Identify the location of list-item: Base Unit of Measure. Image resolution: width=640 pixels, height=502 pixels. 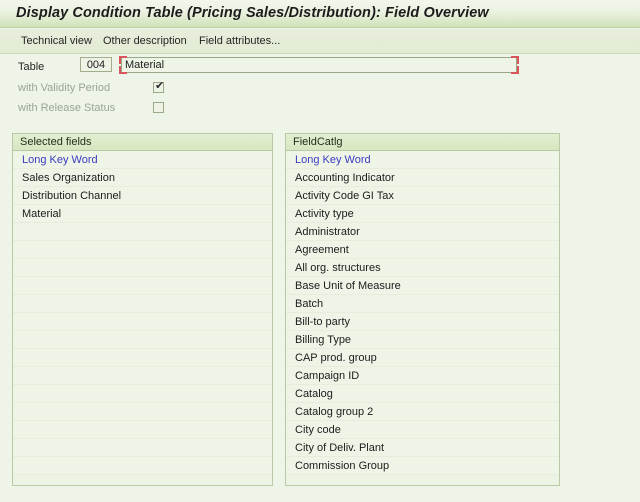
(422, 286).